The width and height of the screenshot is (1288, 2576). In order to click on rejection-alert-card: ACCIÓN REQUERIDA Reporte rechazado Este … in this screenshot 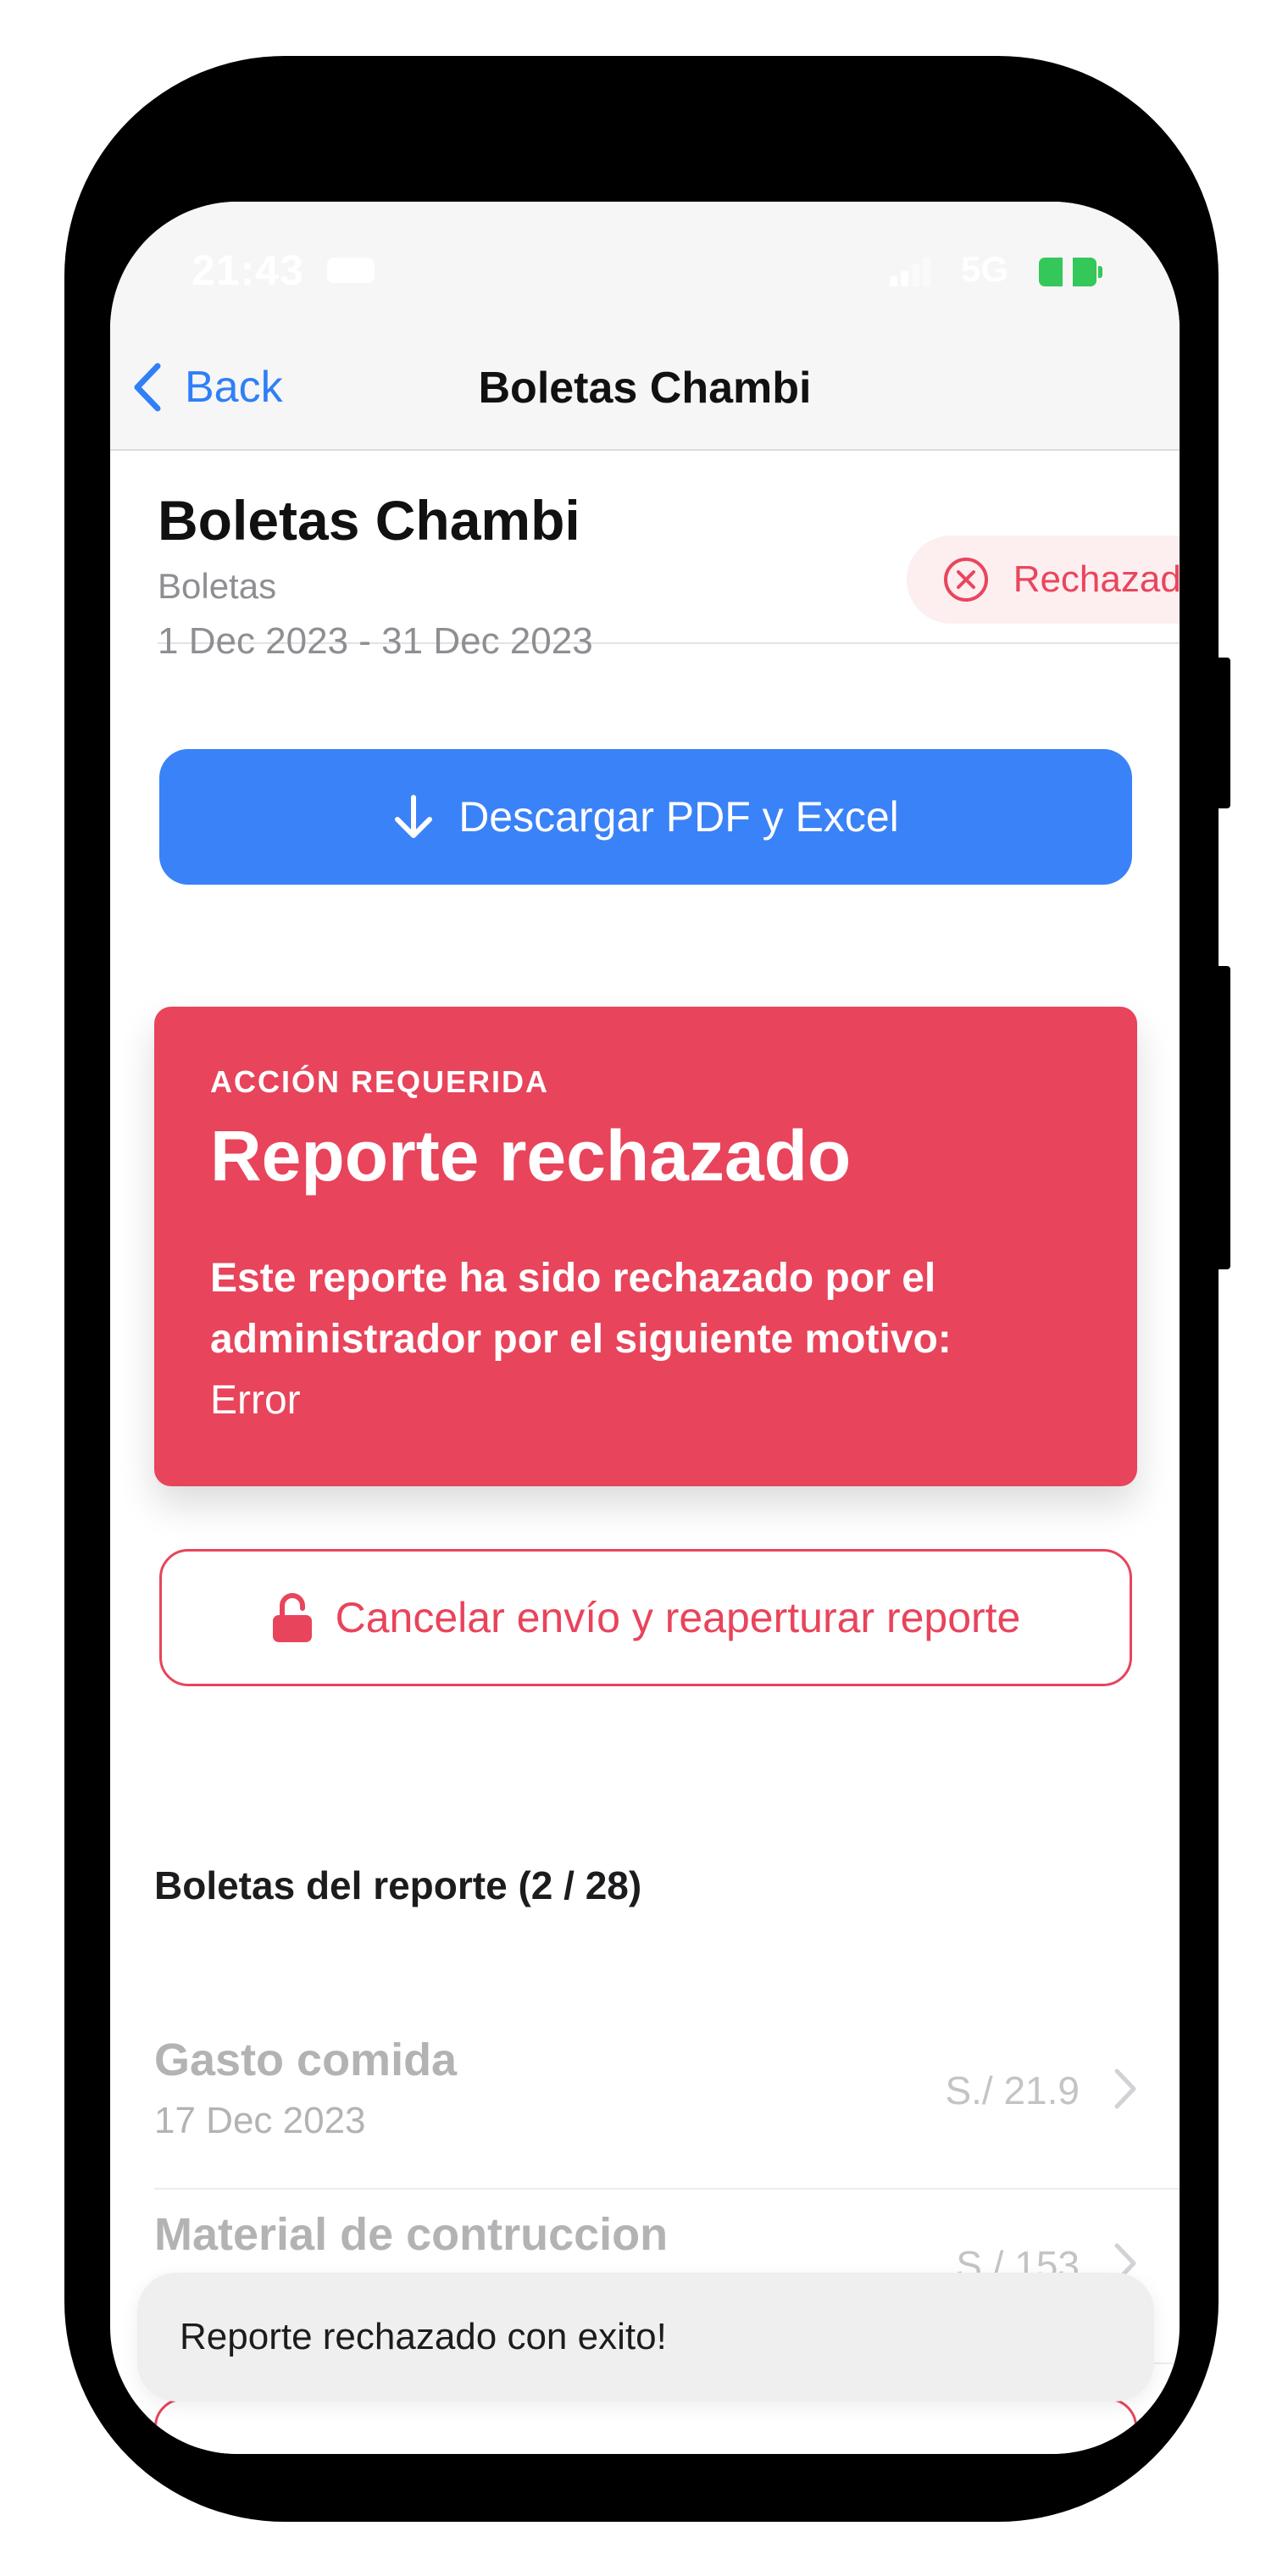, I will do `click(645, 1246)`.